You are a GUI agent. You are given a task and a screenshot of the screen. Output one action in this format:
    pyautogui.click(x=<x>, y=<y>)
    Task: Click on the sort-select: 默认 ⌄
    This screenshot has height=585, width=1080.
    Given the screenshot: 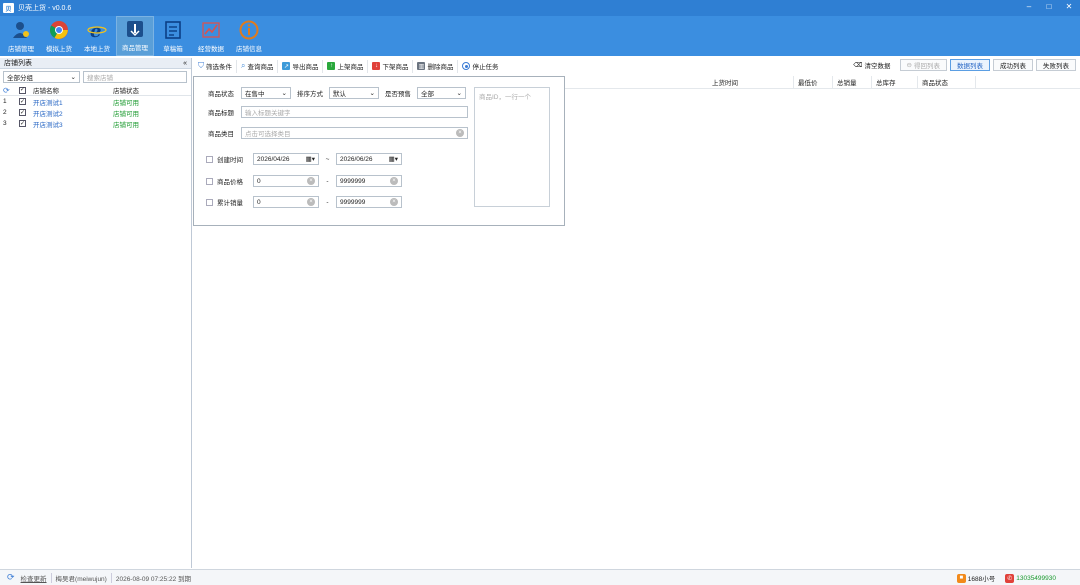 What is the action you would take?
    pyautogui.click(x=354, y=93)
    